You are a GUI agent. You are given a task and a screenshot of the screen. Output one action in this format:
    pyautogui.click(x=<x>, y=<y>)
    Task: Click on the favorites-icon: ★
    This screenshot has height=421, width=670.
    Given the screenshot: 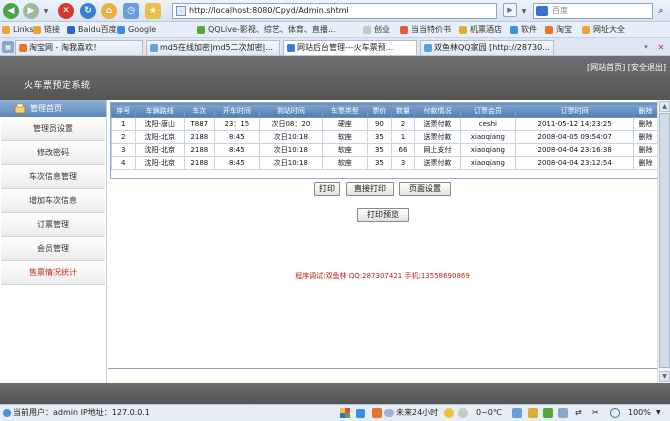 What is the action you would take?
    pyautogui.click(x=153, y=11)
    